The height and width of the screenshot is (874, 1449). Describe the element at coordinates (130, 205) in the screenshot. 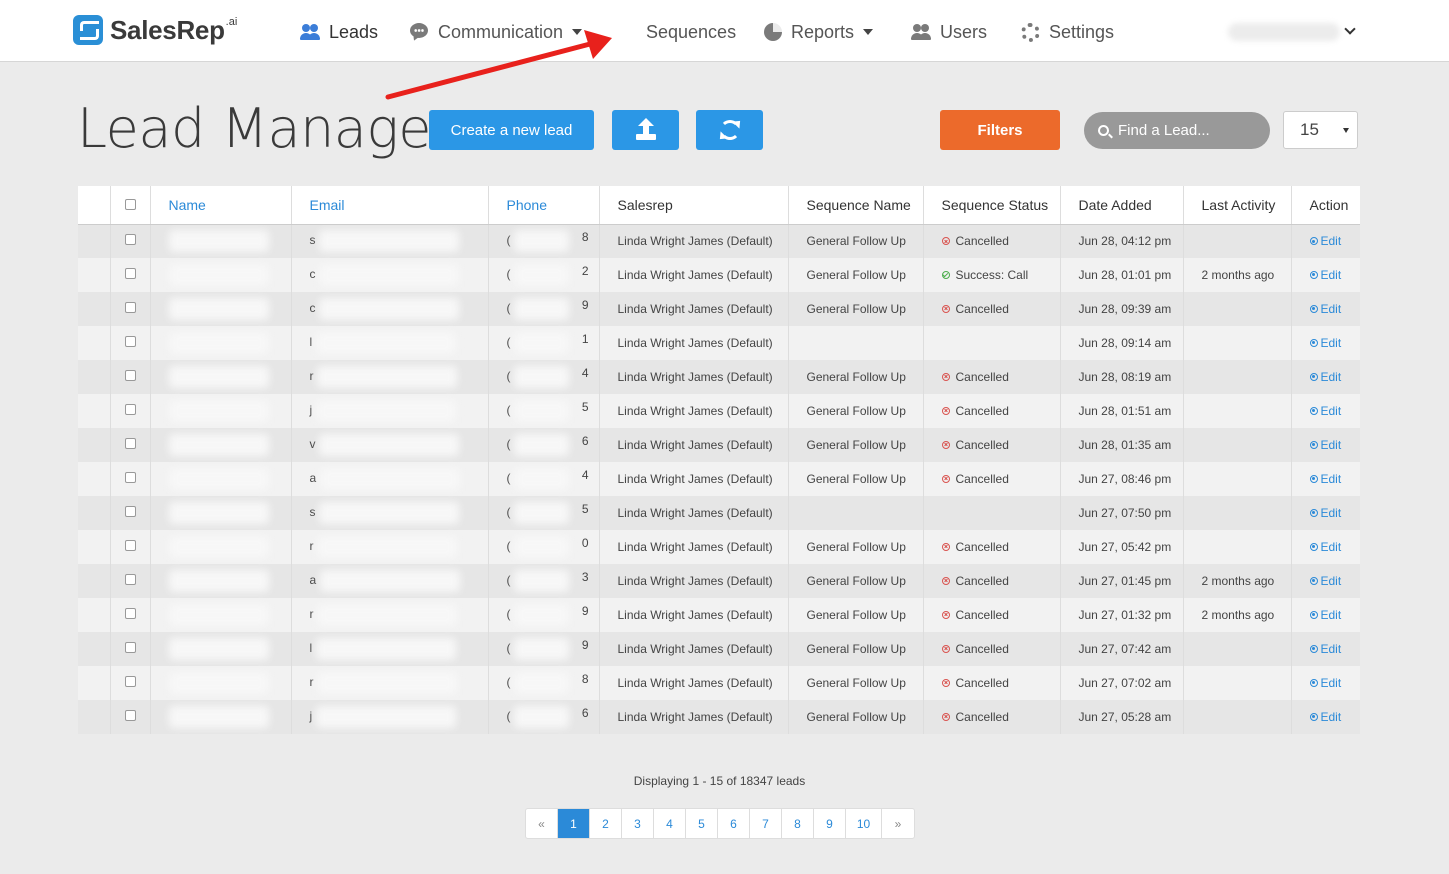

I see `header-select-all` at that location.